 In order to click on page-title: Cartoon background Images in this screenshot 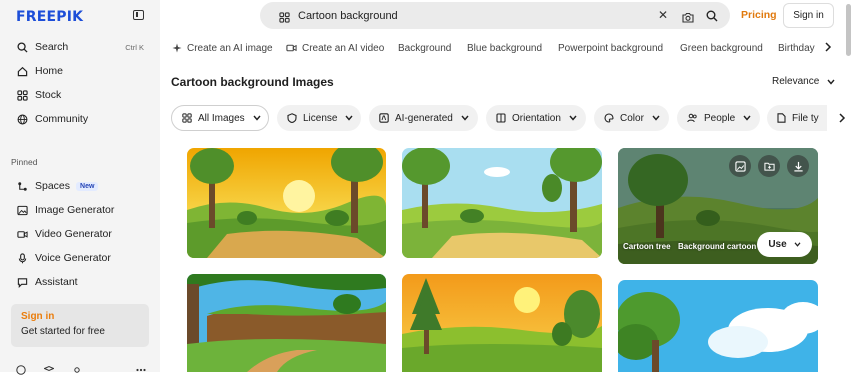, I will do `click(252, 82)`.